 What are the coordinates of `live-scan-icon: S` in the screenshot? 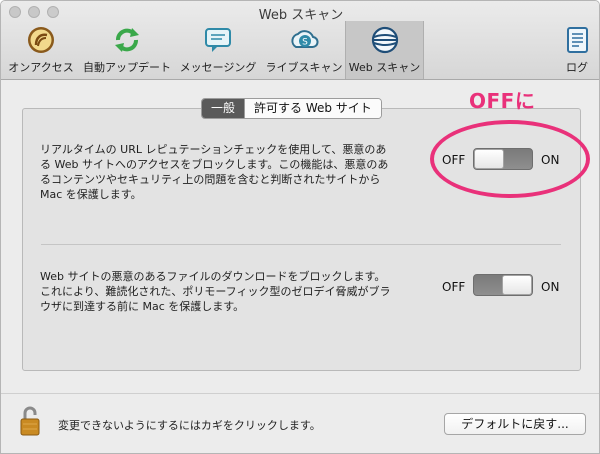 It's located at (305, 39).